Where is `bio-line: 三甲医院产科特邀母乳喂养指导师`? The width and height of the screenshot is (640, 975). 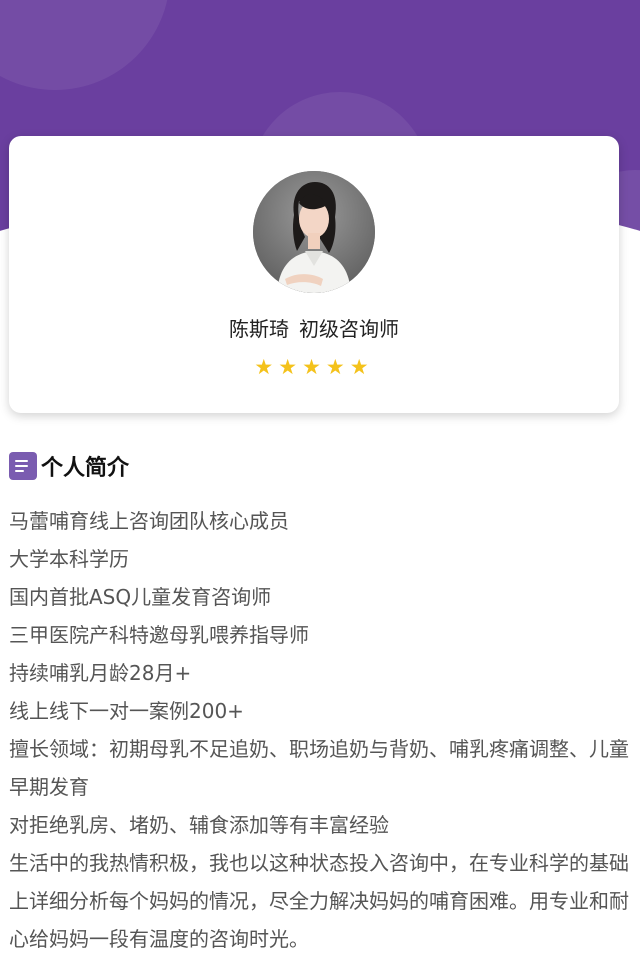
bio-line: 三甲医院产科特邀母乳喂养指导师 is located at coordinates (159, 635).